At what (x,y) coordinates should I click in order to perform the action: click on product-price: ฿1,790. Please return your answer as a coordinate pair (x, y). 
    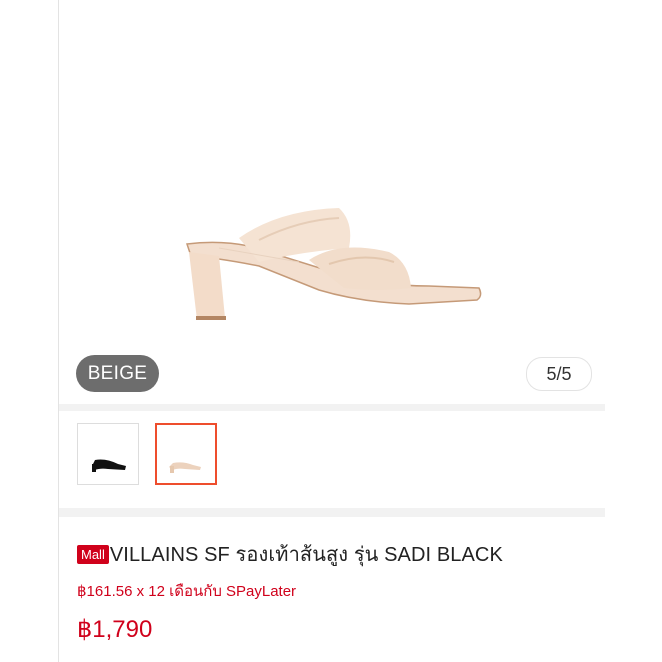
    Looking at the image, I should click on (115, 629).